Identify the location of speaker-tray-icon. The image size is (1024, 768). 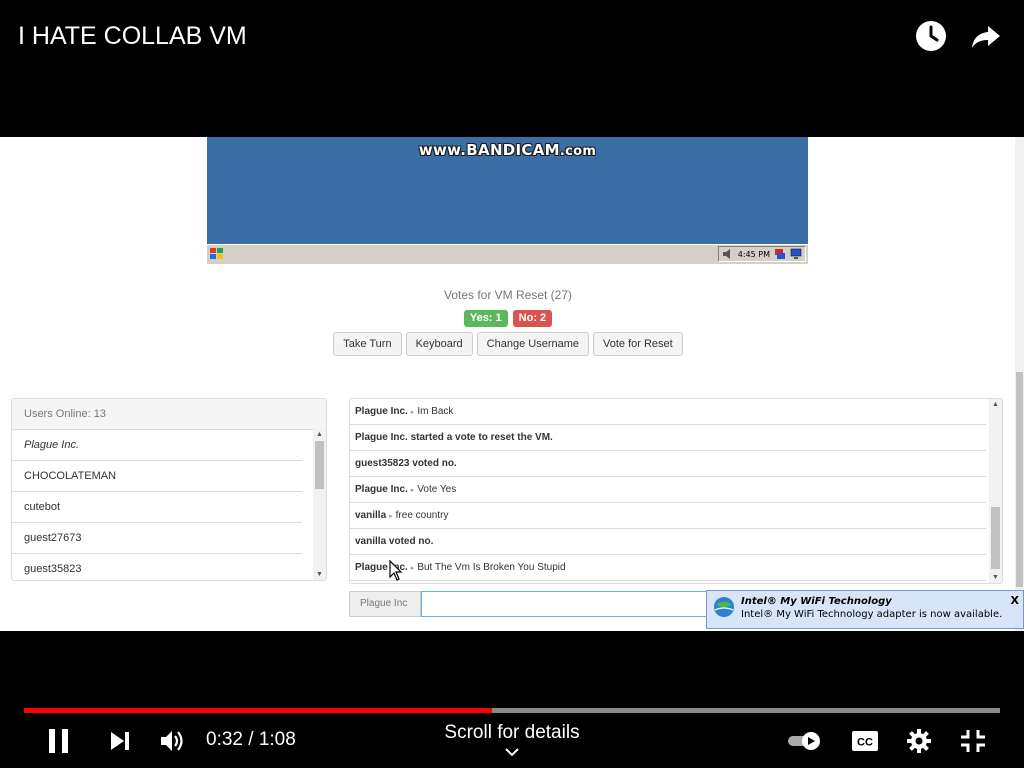
(728, 254).